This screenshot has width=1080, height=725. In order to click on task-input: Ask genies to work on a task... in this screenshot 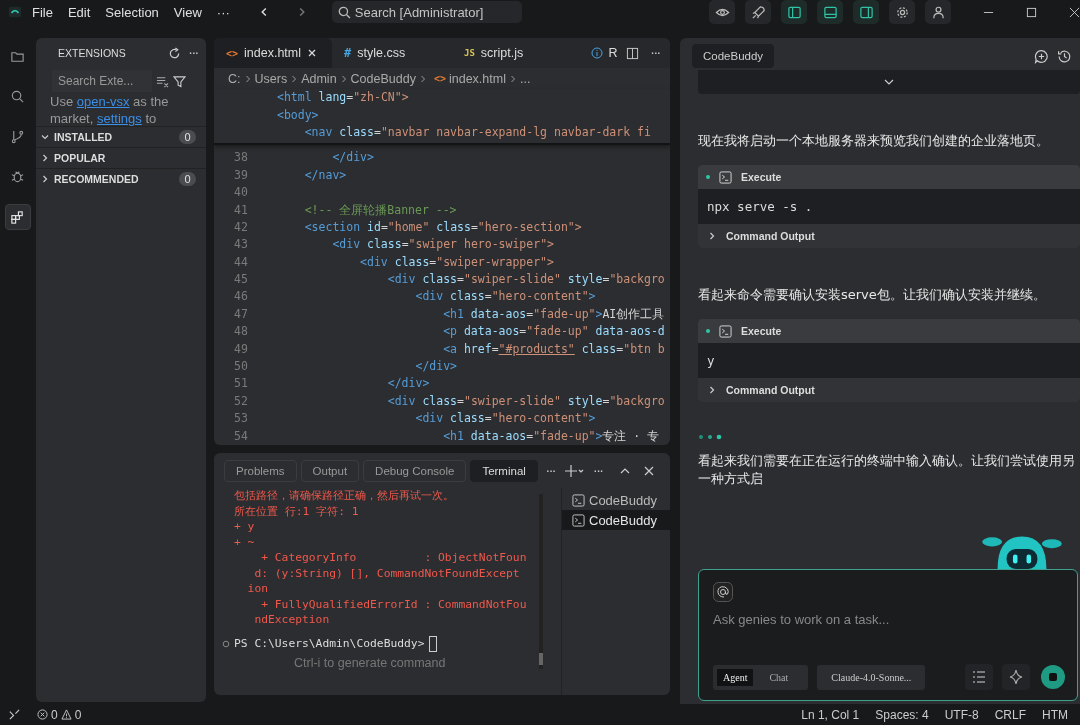, I will do `click(889, 619)`.